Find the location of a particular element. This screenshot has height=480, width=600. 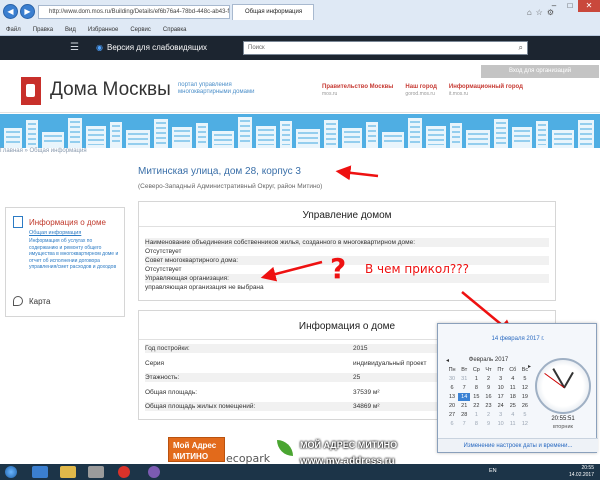

app-taskbar-icon is located at coordinates (96, 472).